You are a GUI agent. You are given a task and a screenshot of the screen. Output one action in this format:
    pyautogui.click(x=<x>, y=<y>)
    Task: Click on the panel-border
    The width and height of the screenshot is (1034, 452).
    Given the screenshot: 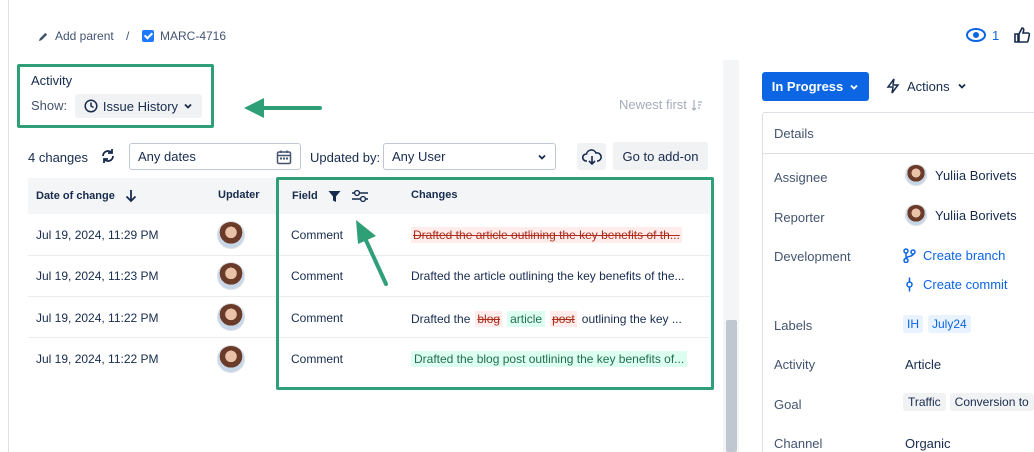 What is the action you would take?
    pyautogui.click(x=8, y=226)
    